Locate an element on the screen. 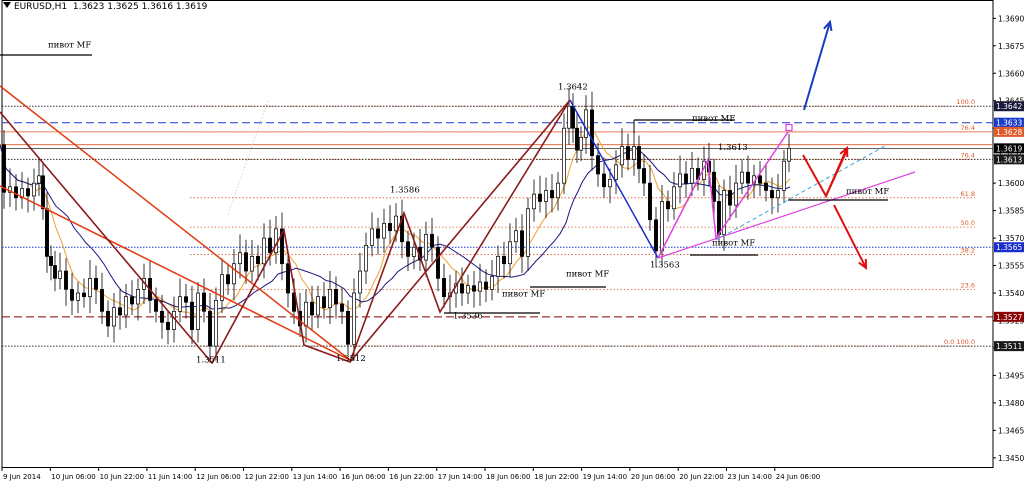 The image size is (1024, 486). price-axis-label-text: 1.3628 is located at coordinates (1009, 132).